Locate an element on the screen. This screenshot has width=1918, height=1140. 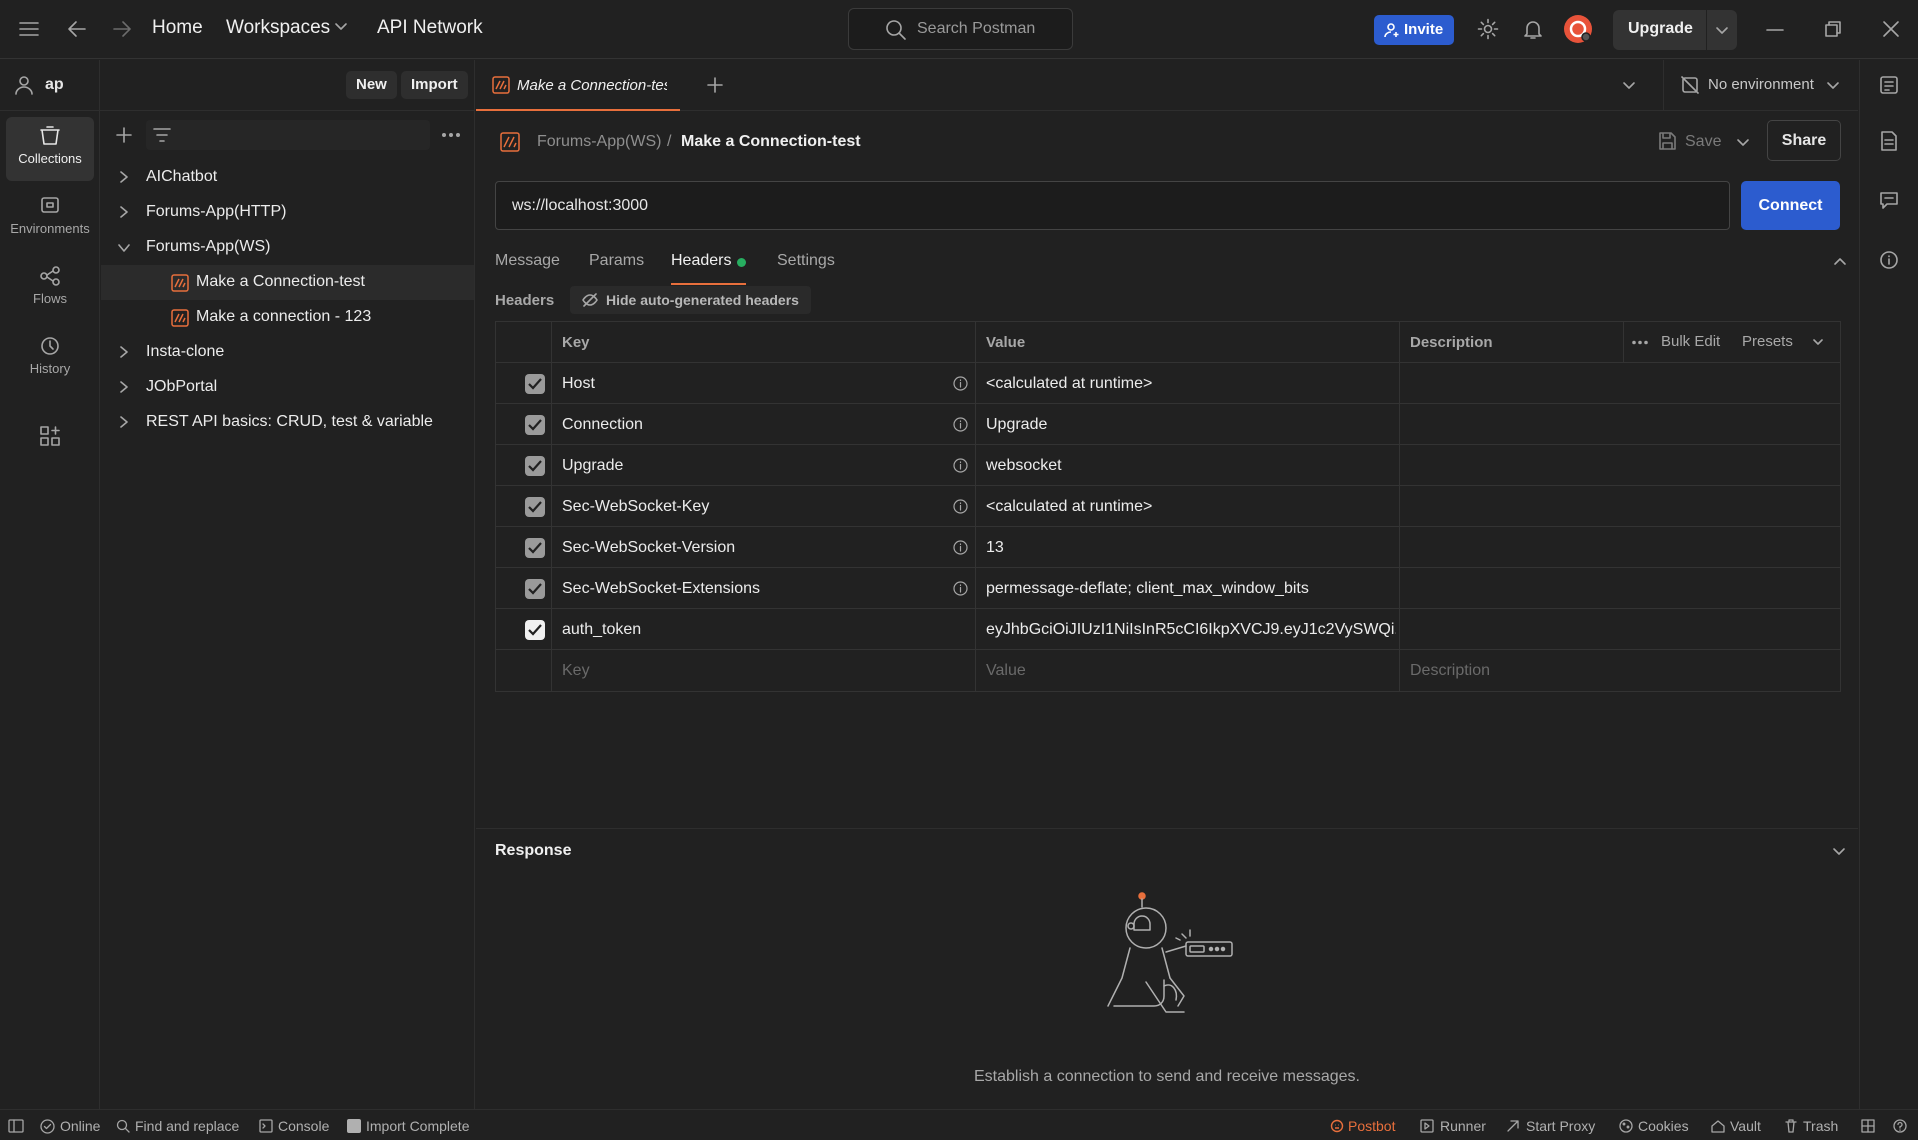
nav-home: Home is located at coordinates (177, 28).